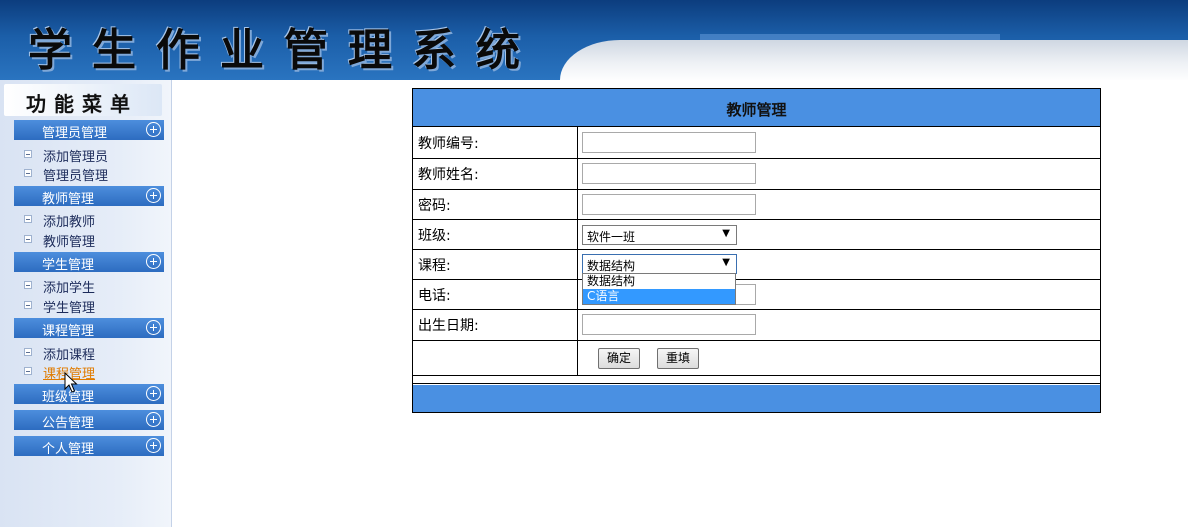 This screenshot has width=1188, height=527. What do you see at coordinates (756, 295) in the screenshot?
I see `row-phone: 电话:` at bounding box center [756, 295].